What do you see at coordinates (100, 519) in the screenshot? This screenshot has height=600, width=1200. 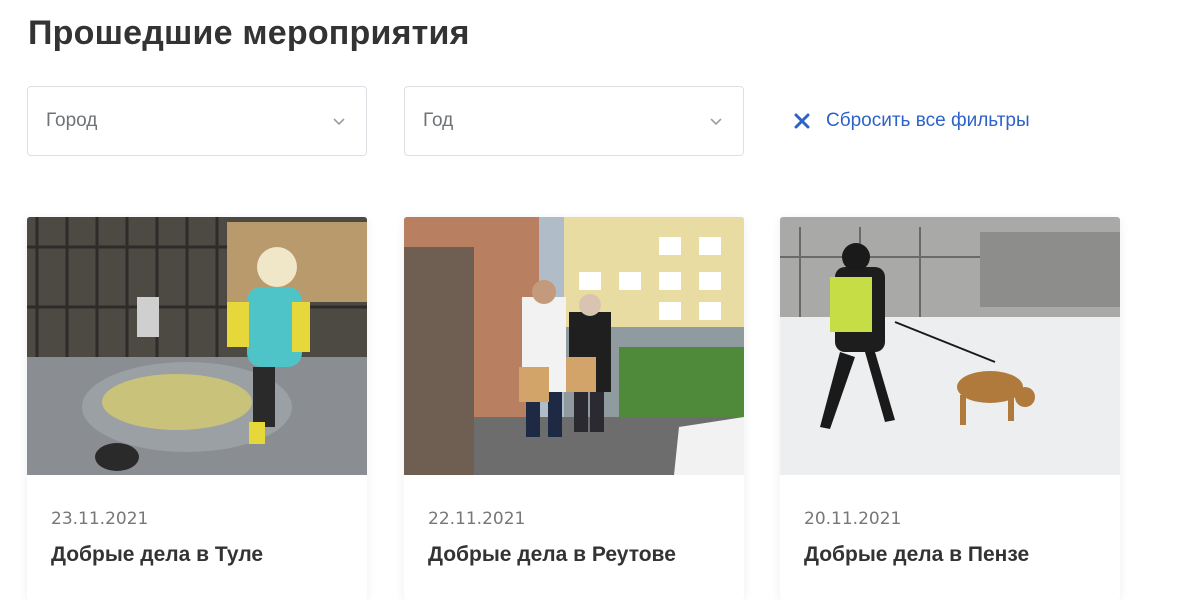 I see `event-date: 23.11.2021` at bounding box center [100, 519].